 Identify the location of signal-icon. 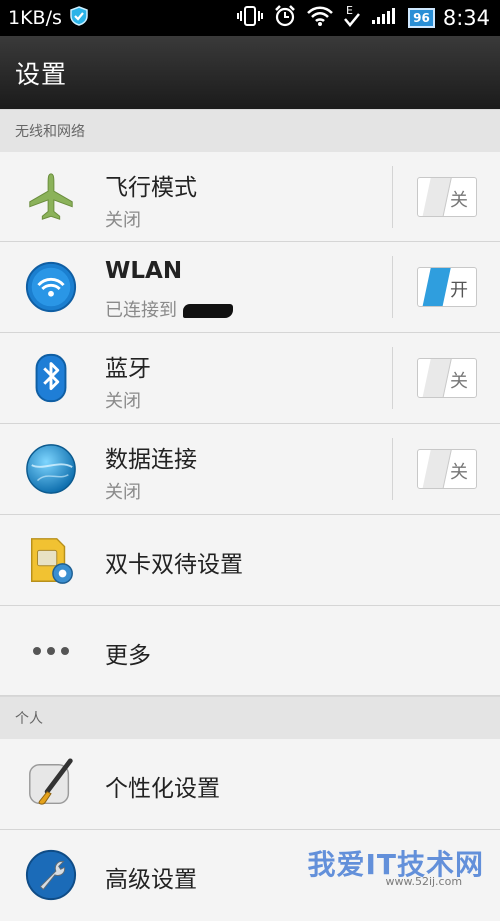
(385, 18).